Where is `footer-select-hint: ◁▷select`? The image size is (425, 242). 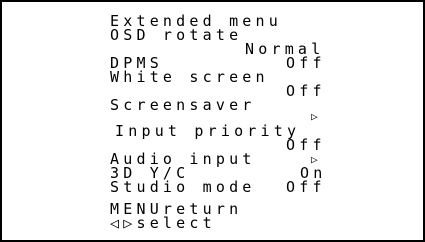 footer-select-hint: ◁▷select is located at coordinates (163, 223).